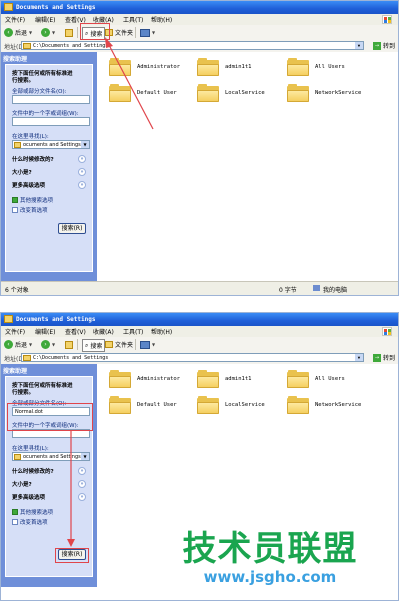 The height and width of the screenshot is (601, 400). What do you see at coordinates (21, 345) in the screenshot?
I see `back-label: 后退` at bounding box center [21, 345].